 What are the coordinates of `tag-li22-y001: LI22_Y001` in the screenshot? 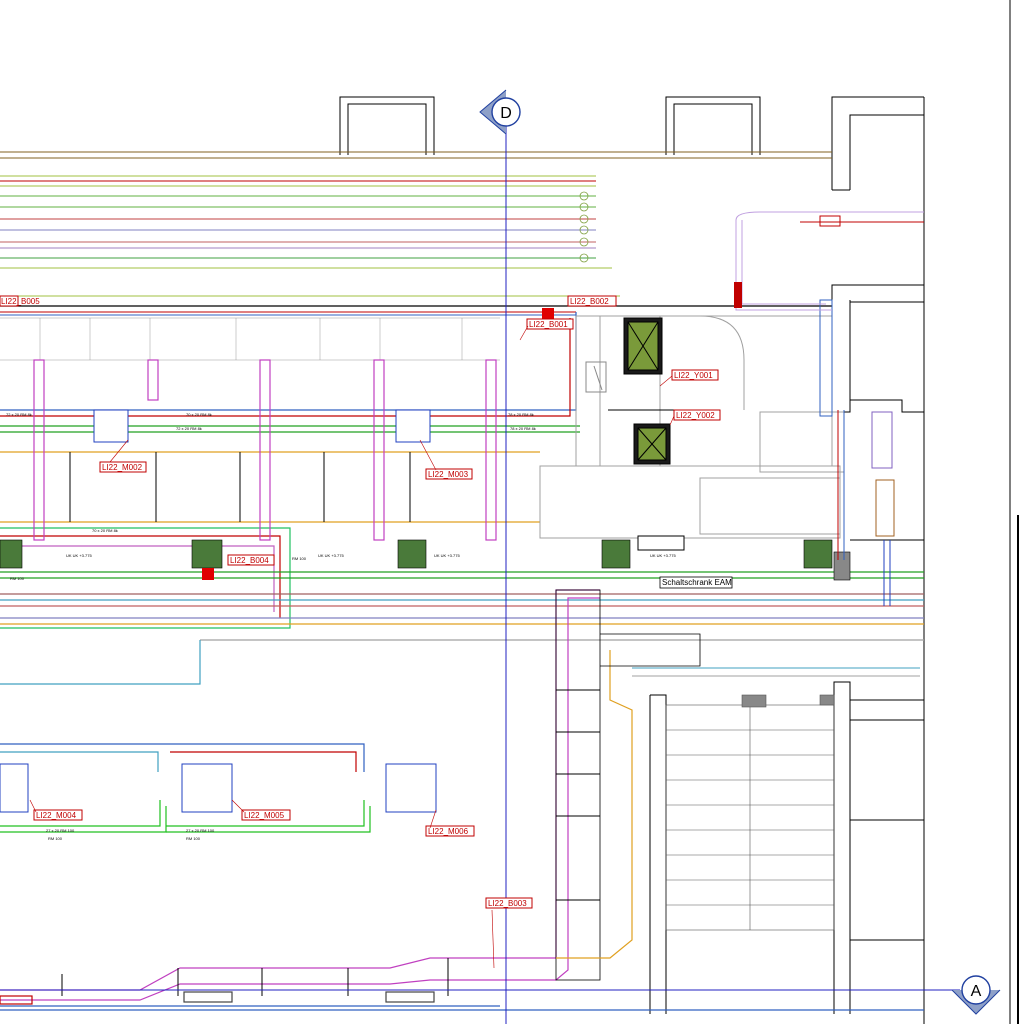 It's located at (693, 375).